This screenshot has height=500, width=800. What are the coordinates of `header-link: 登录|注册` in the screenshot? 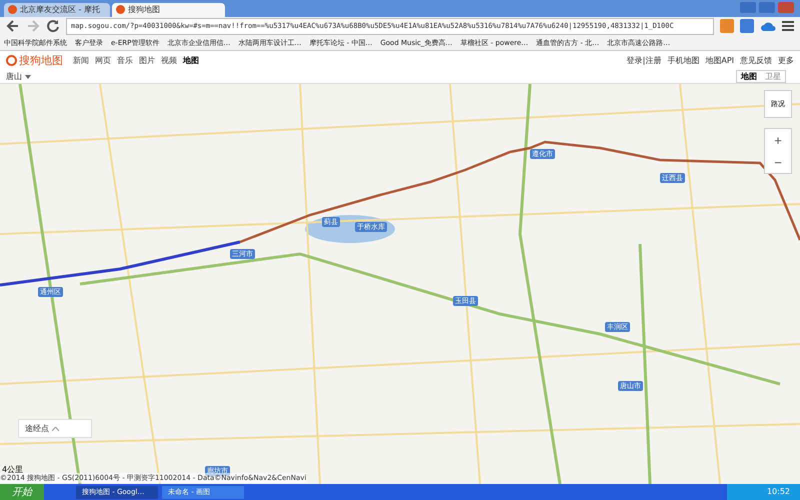 It's located at (644, 60).